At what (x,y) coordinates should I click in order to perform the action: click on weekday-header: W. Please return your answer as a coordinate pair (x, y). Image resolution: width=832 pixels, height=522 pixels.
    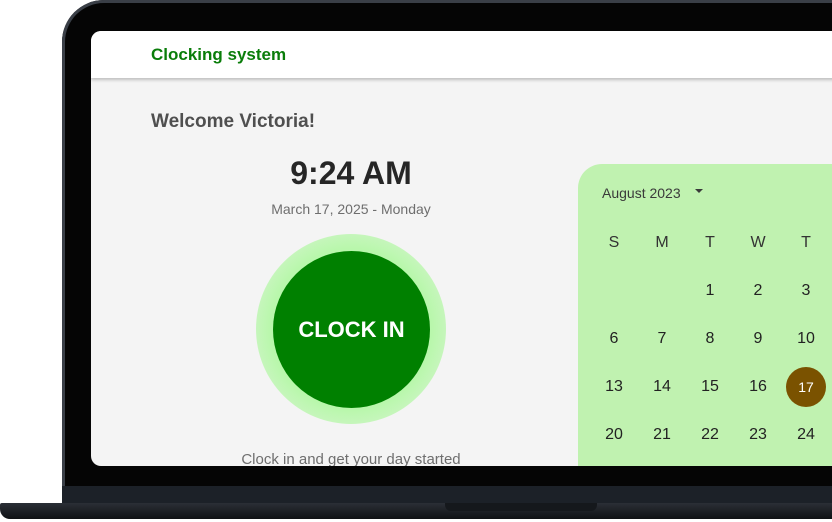
    Looking at the image, I should click on (758, 242).